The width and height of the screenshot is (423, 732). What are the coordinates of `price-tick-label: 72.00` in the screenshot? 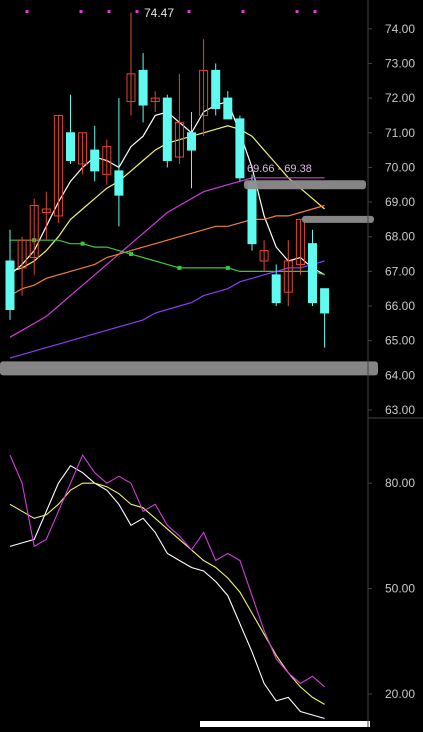 It's located at (400, 98).